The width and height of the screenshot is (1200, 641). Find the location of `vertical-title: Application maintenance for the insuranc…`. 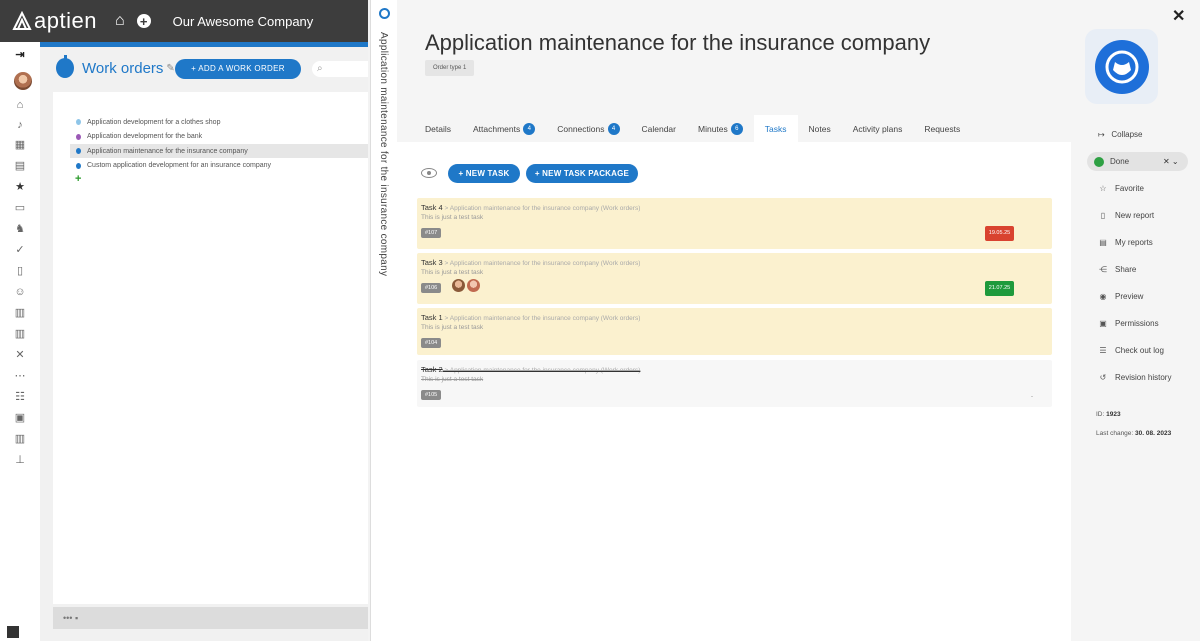

vertical-title: Application maintenance for the insuranc… is located at coordinates (383, 154).